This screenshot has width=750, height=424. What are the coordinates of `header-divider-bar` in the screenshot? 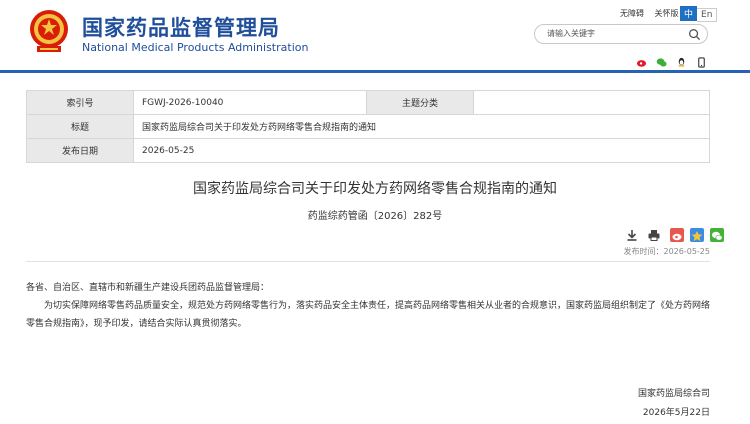 It's located at (375, 71).